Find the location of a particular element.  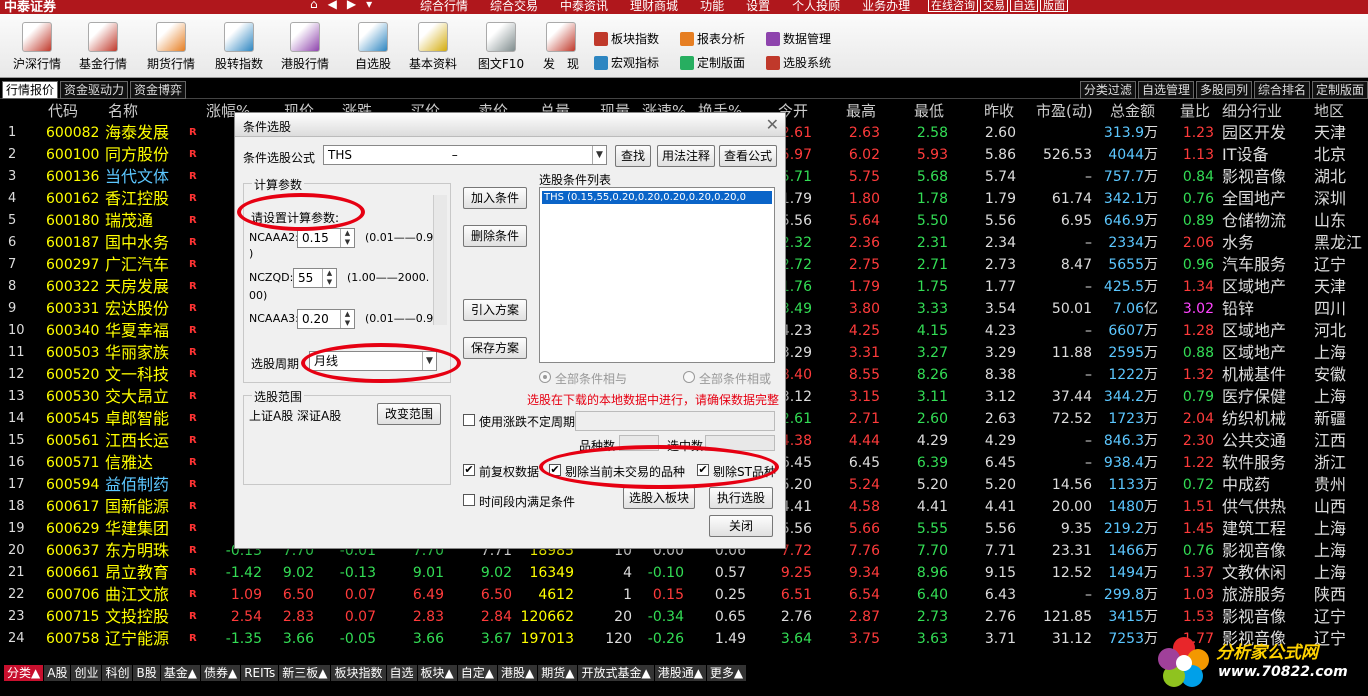

bottom-tab: 新三板▲ is located at coordinates (305, 673).